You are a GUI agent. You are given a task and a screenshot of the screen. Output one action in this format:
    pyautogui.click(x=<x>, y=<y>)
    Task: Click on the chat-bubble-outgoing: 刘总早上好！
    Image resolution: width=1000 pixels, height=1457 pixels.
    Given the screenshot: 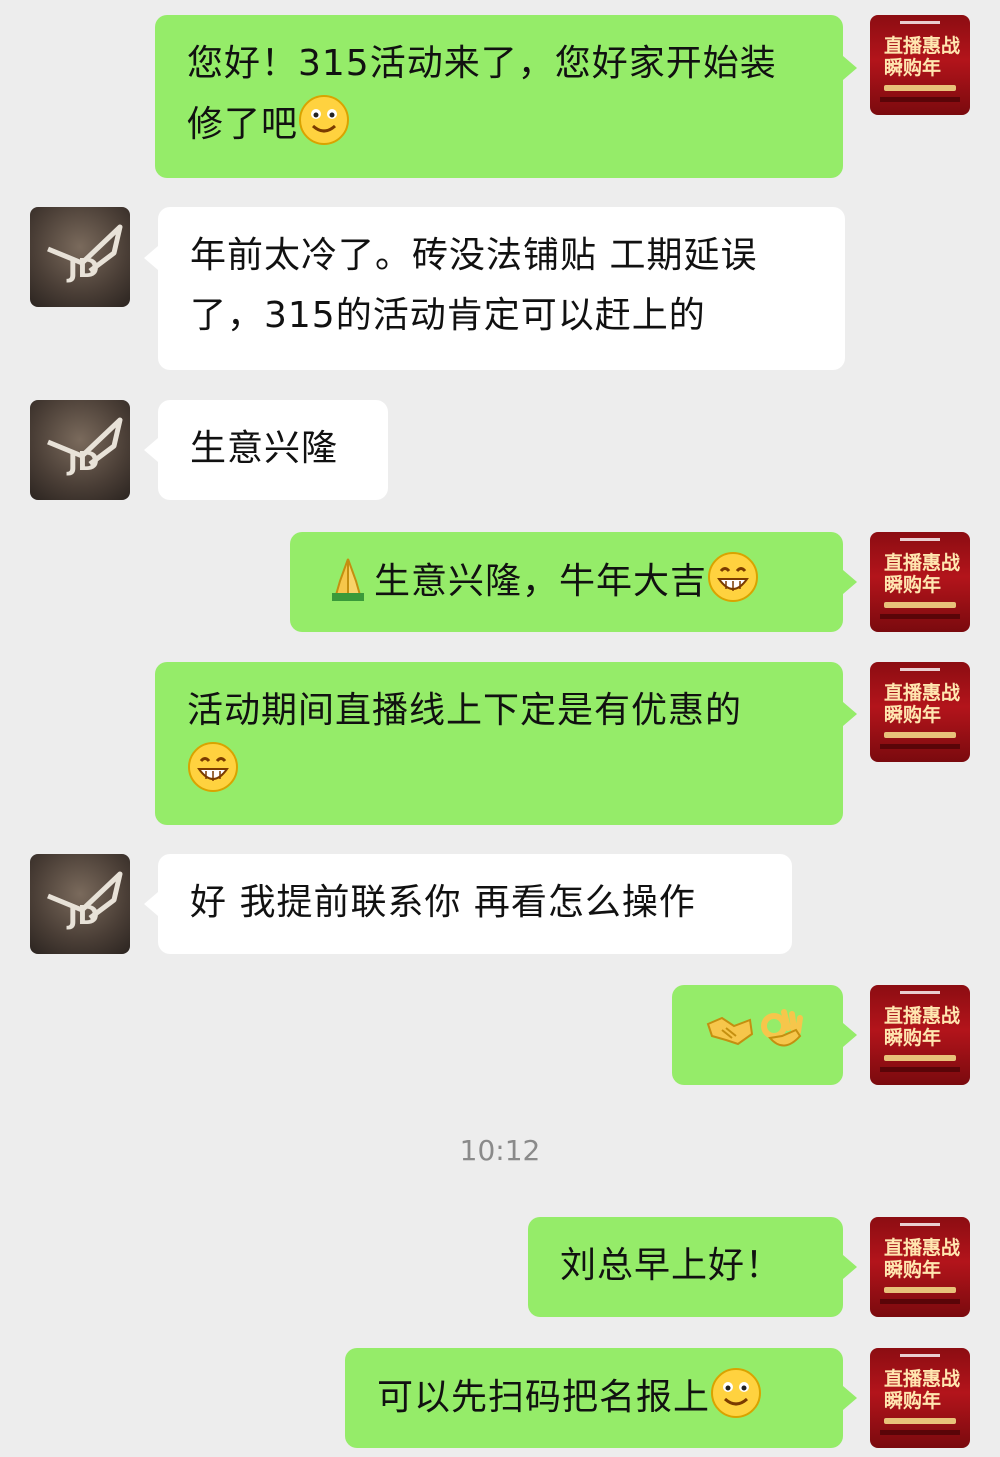 What is the action you would take?
    pyautogui.click(x=685, y=1267)
    